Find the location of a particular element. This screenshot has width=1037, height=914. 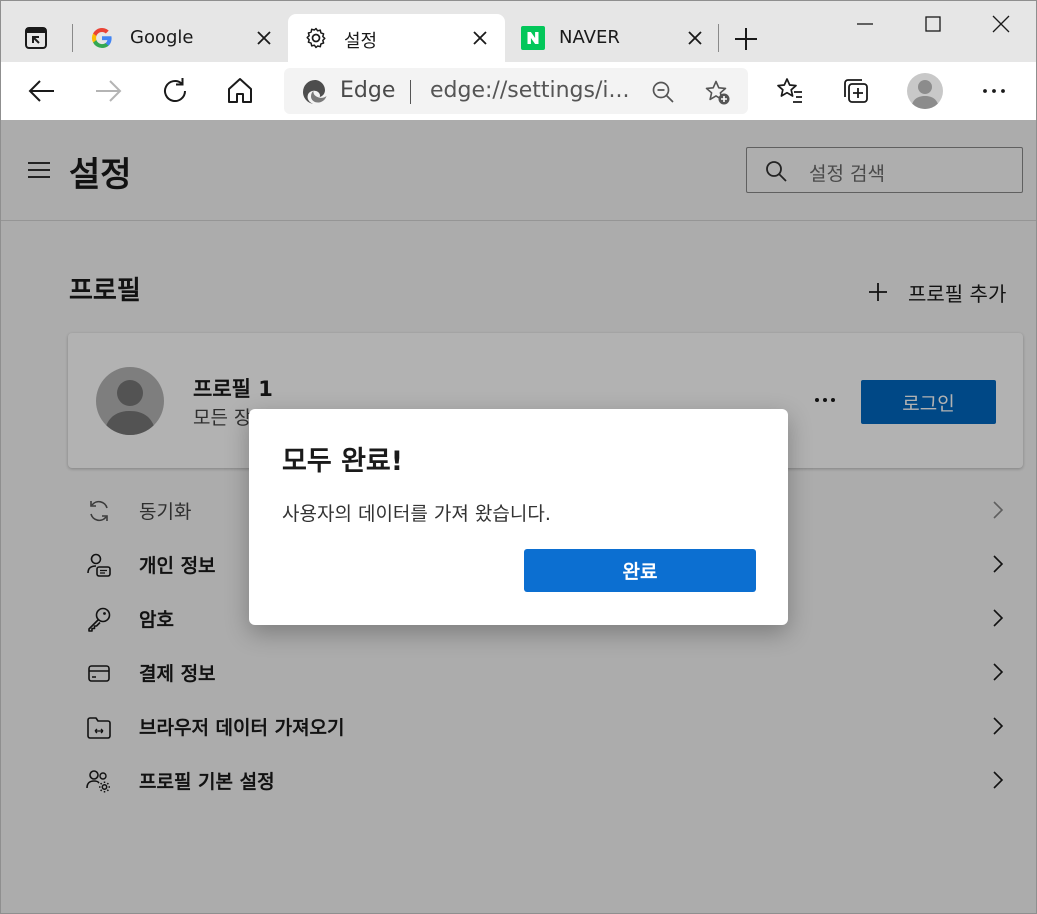

tab-settings: 설정 is located at coordinates (396, 38).